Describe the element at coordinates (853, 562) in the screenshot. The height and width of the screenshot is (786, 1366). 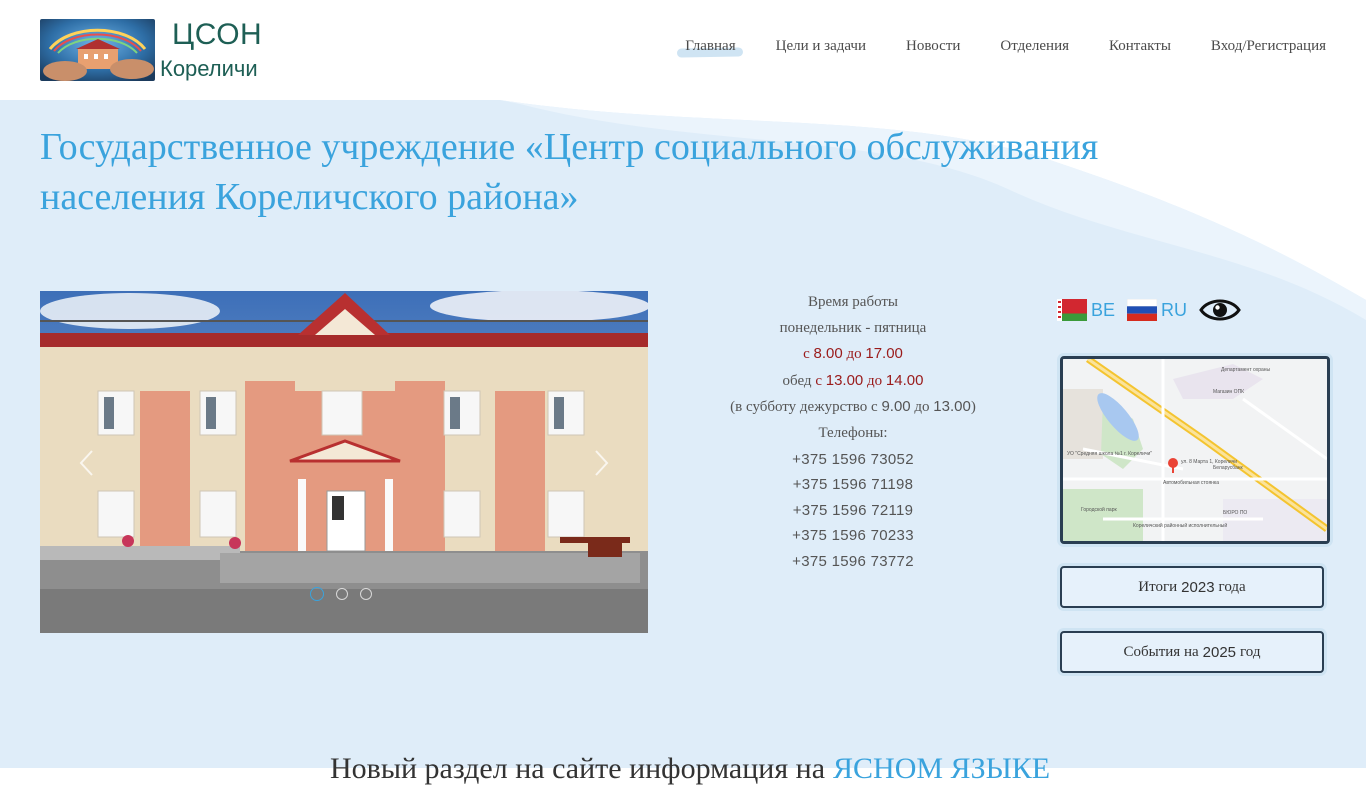
I see `phone-number: +375 1596 73772` at that location.